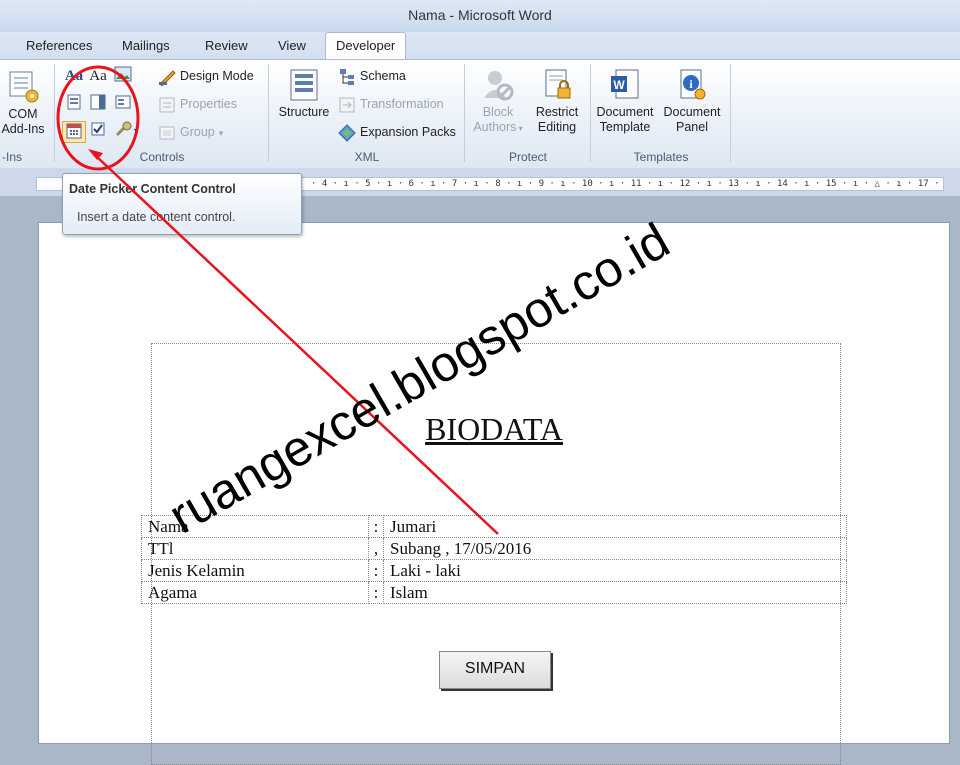  I want to click on group-label: Group, so click(197, 132).